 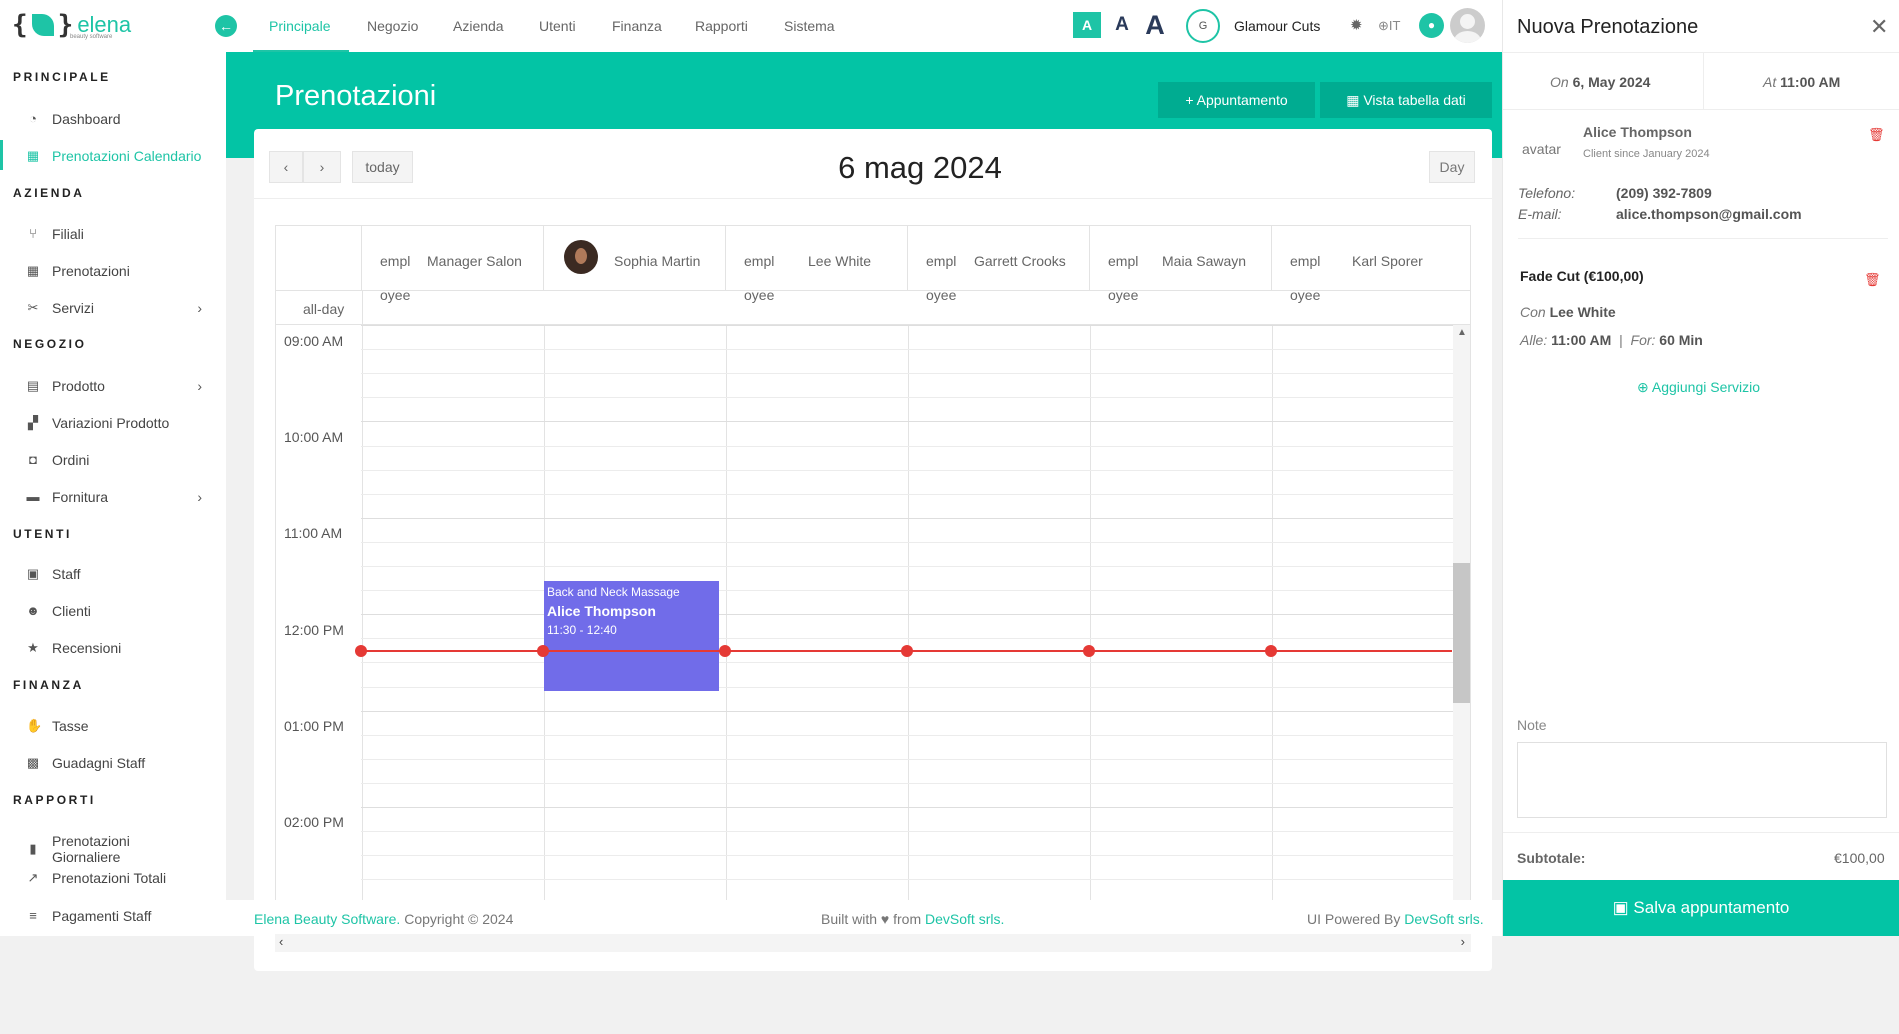 What do you see at coordinates (382, 167) in the screenshot?
I see `today-button: today` at bounding box center [382, 167].